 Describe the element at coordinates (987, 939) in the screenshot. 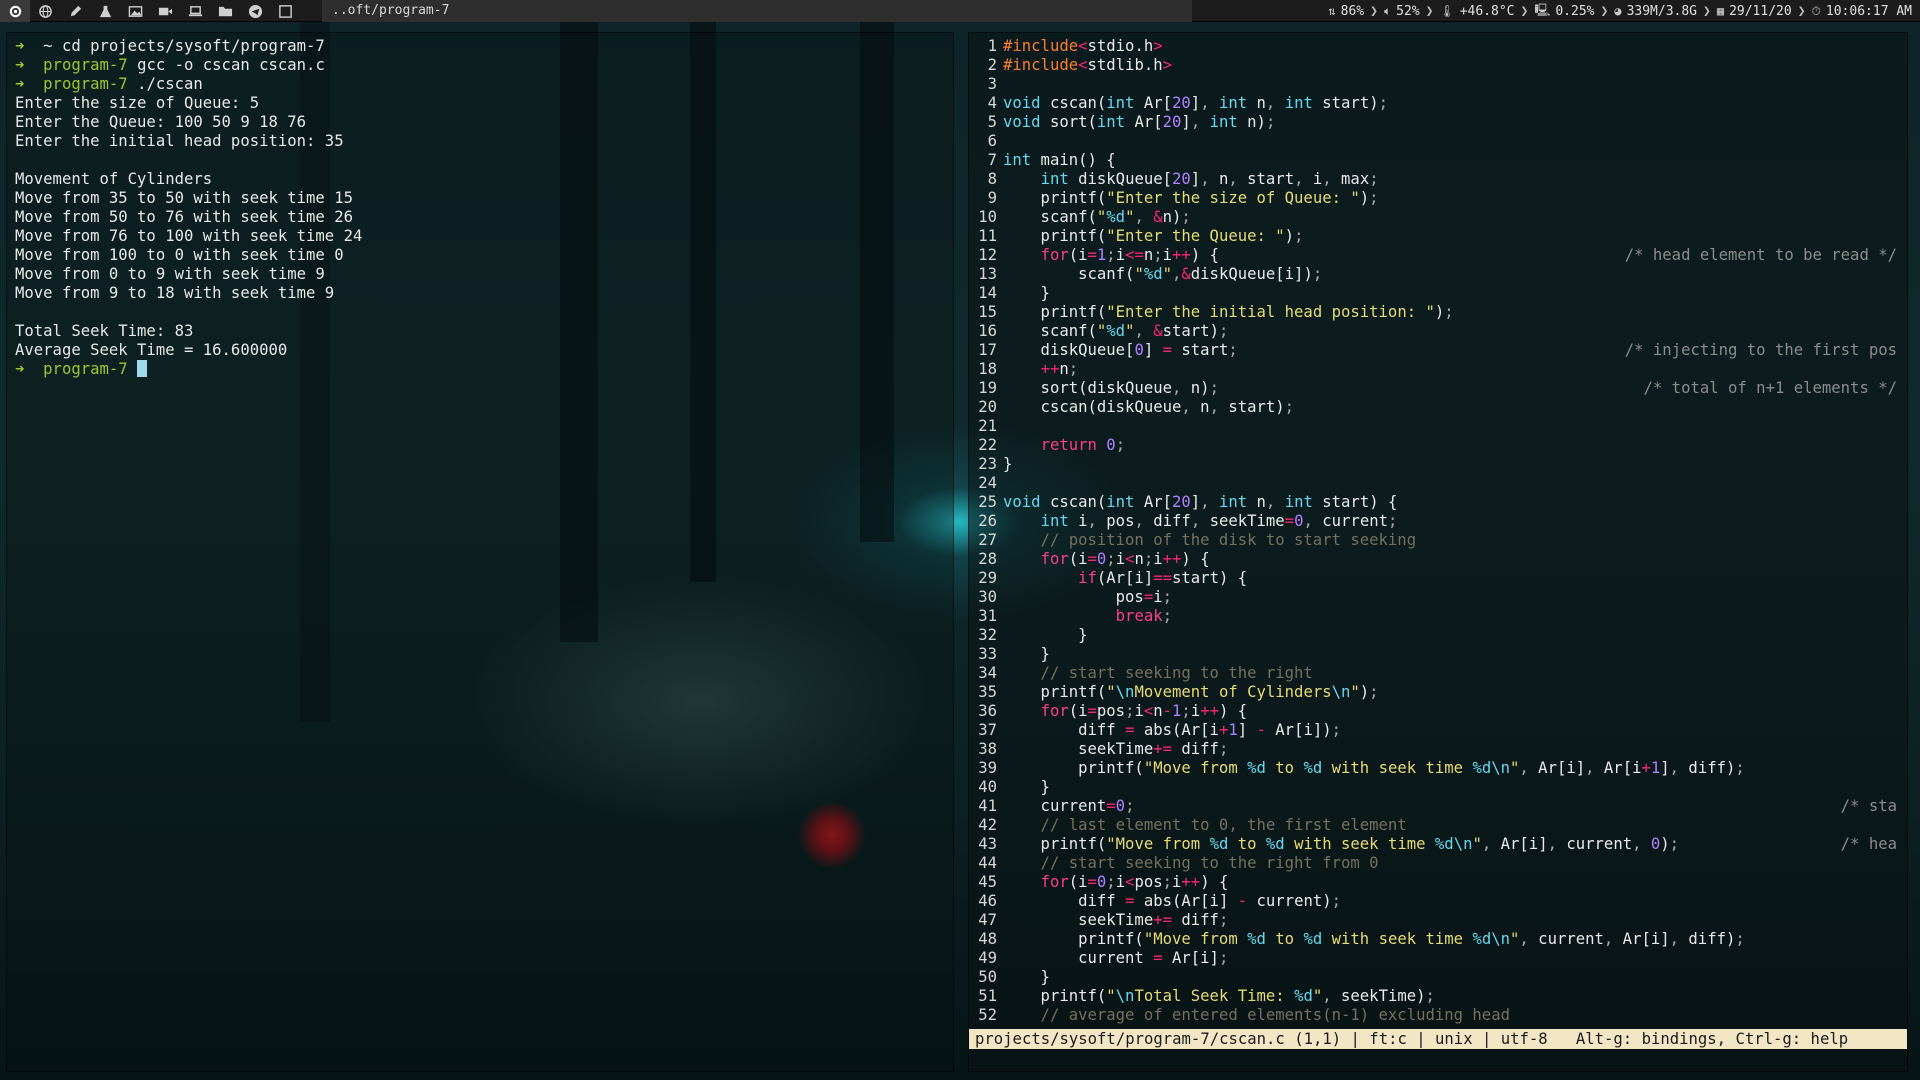

I see `line-number: 48` at that location.